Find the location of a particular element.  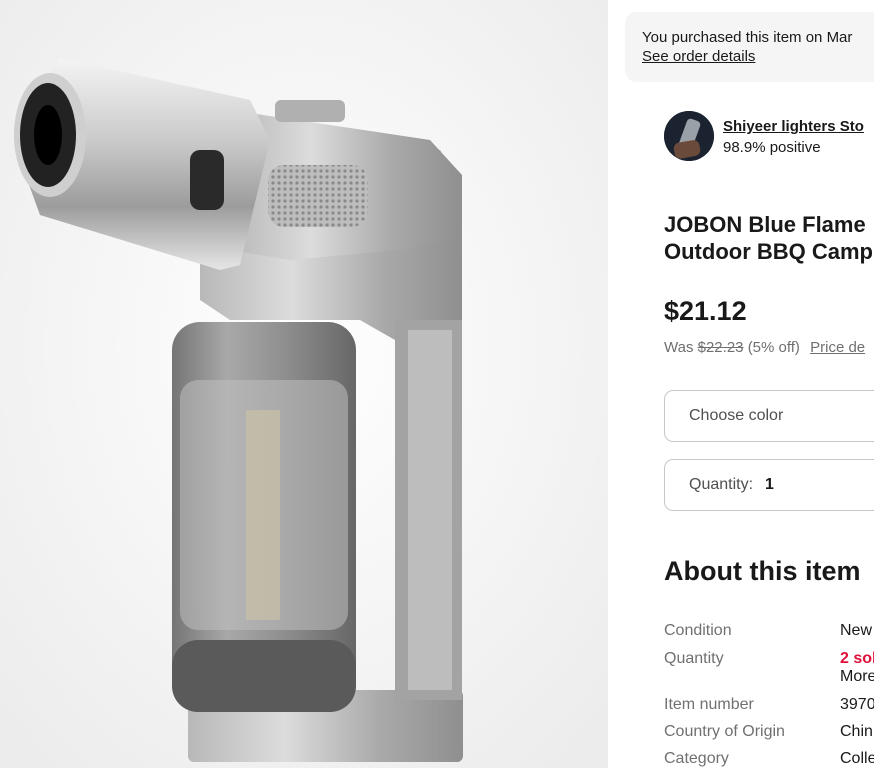

see-order-details-link: See order details is located at coordinates (758, 56).